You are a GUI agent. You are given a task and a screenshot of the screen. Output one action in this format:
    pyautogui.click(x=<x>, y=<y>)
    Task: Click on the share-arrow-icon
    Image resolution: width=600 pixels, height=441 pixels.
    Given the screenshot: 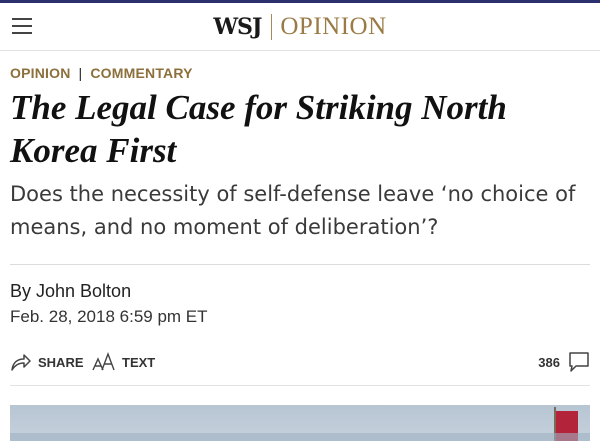 What is the action you would take?
    pyautogui.click(x=21, y=362)
    